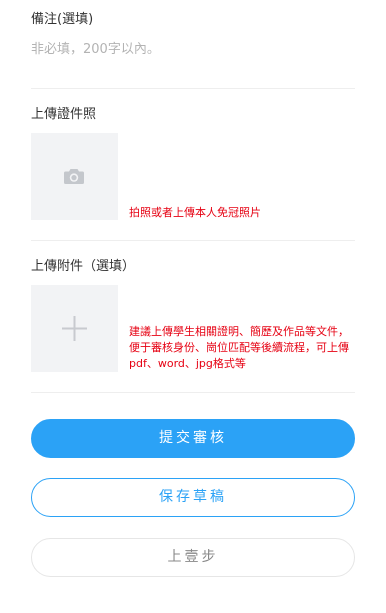  I want to click on camera-icon, so click(74, 176).